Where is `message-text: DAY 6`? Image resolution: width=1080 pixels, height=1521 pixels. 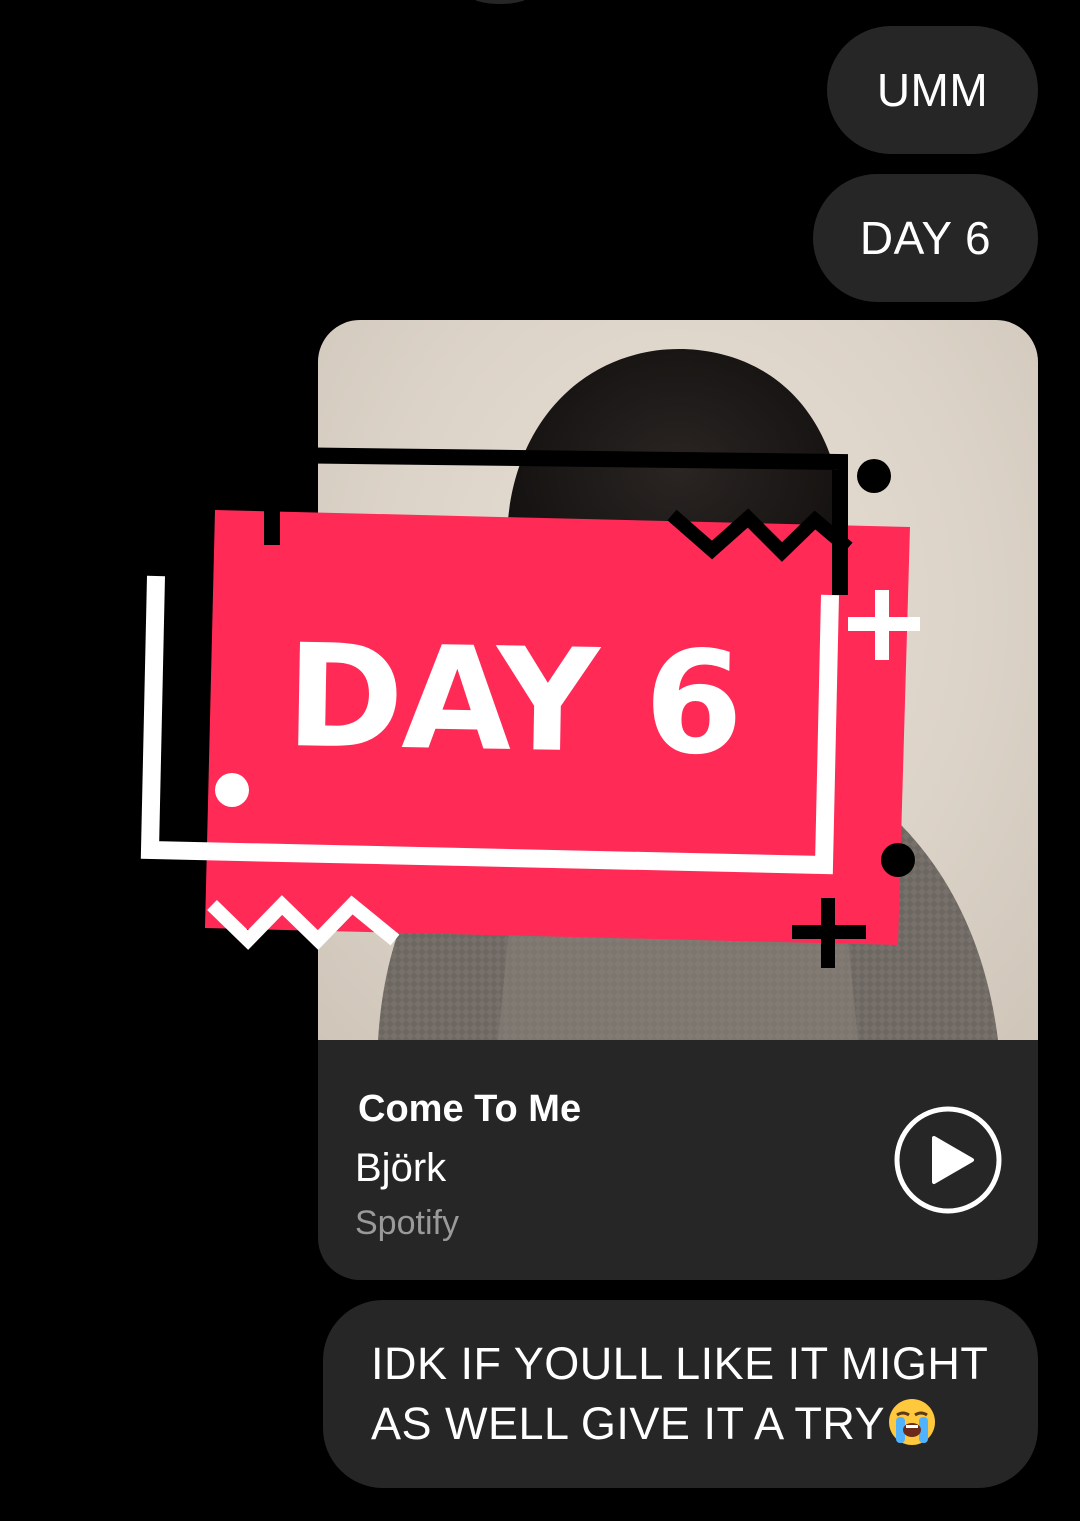
message-text: DAY 6 is located at coordinates (925, 238).